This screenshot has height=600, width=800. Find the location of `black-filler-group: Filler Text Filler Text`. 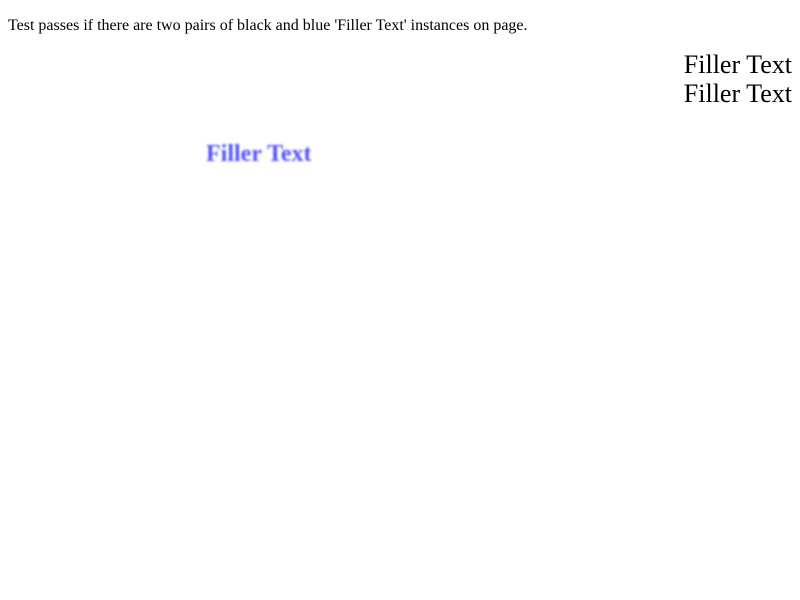

black-filler-group: Filler Text Filler Text is located at coordinates (738, 79).